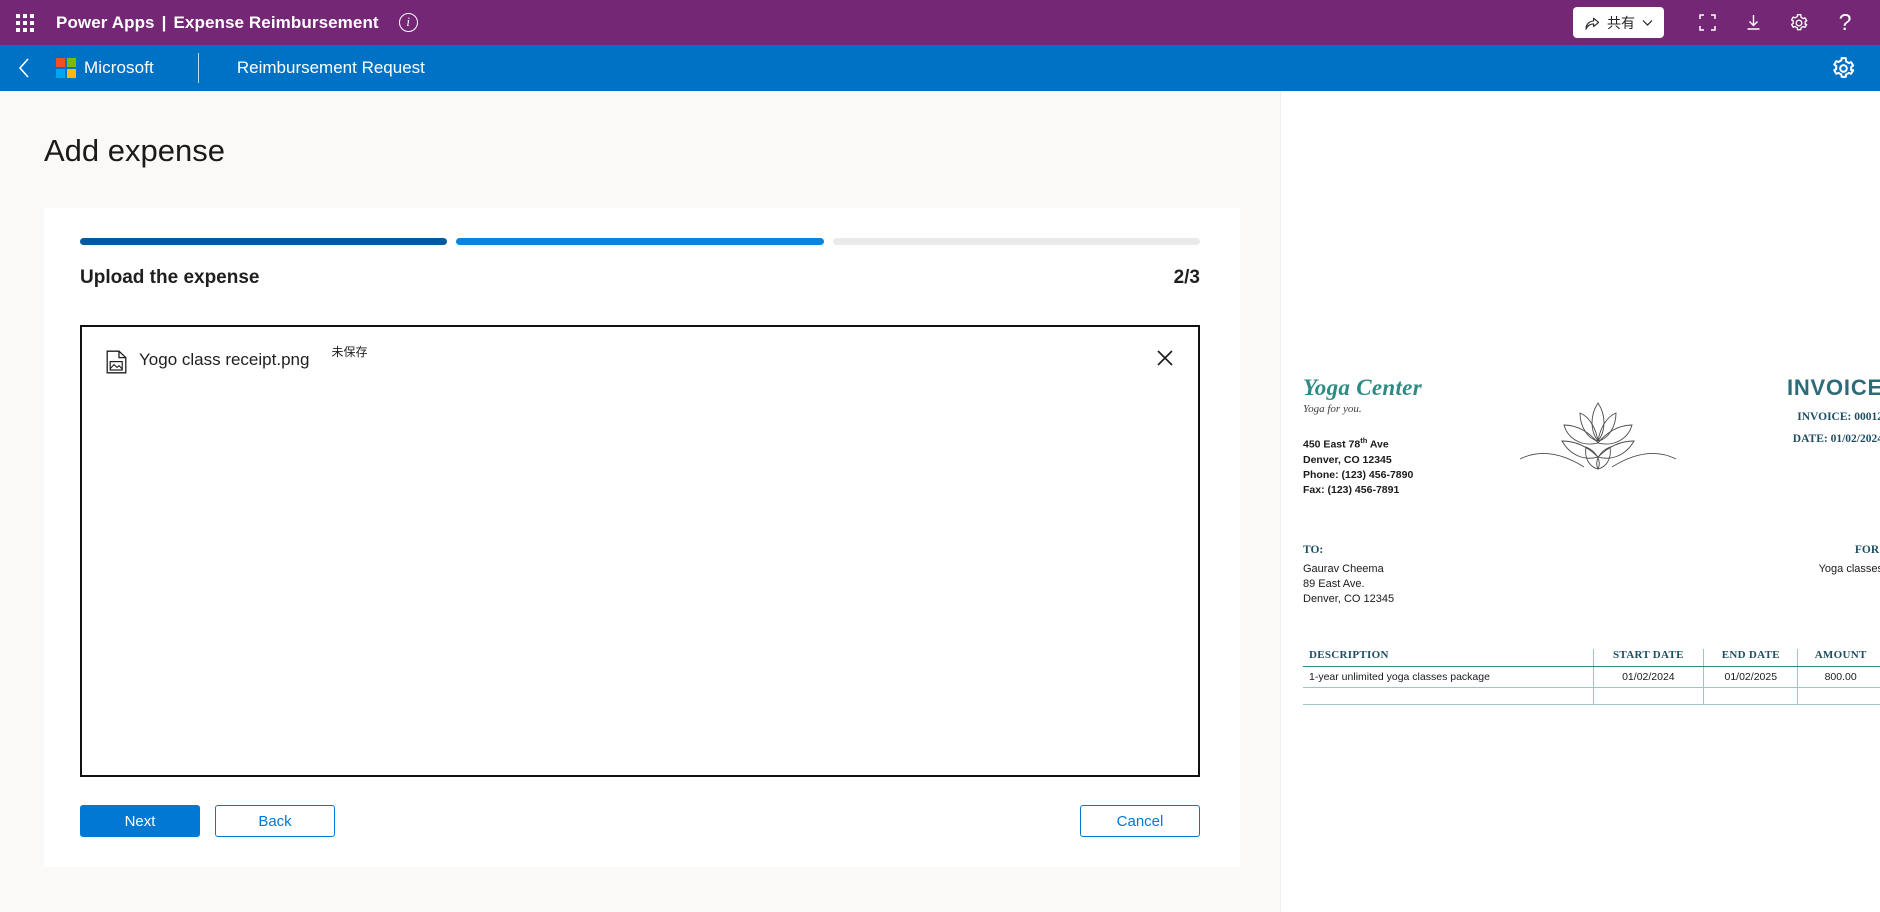  What do you see at coordinates (1332, 444) in the screenshot?
I see `sender-street-pre: 450 East 78` at bounding box center [1332, 444].